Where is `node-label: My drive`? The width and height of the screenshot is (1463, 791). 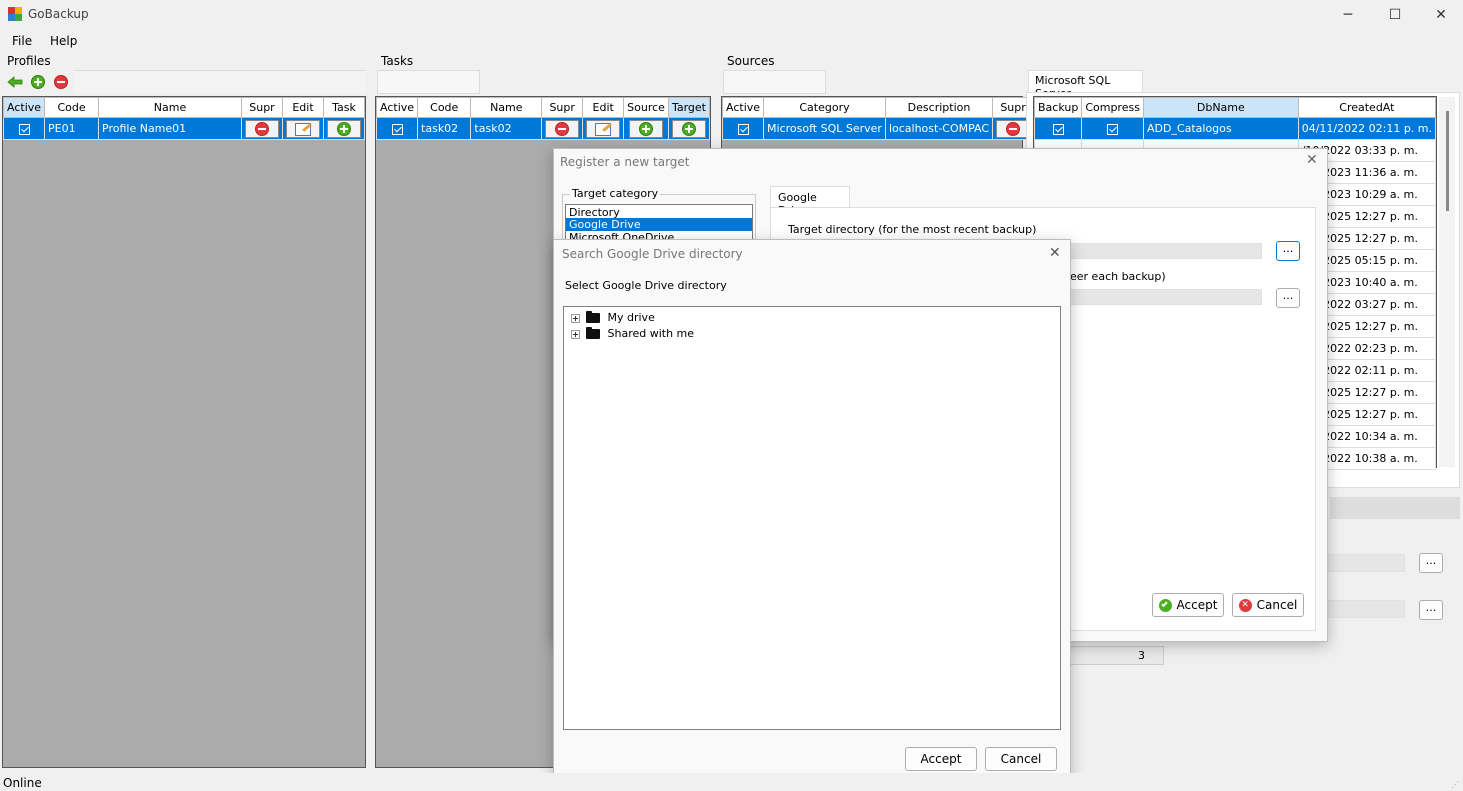
node-label: My drive is located at coordinates (631, 317).